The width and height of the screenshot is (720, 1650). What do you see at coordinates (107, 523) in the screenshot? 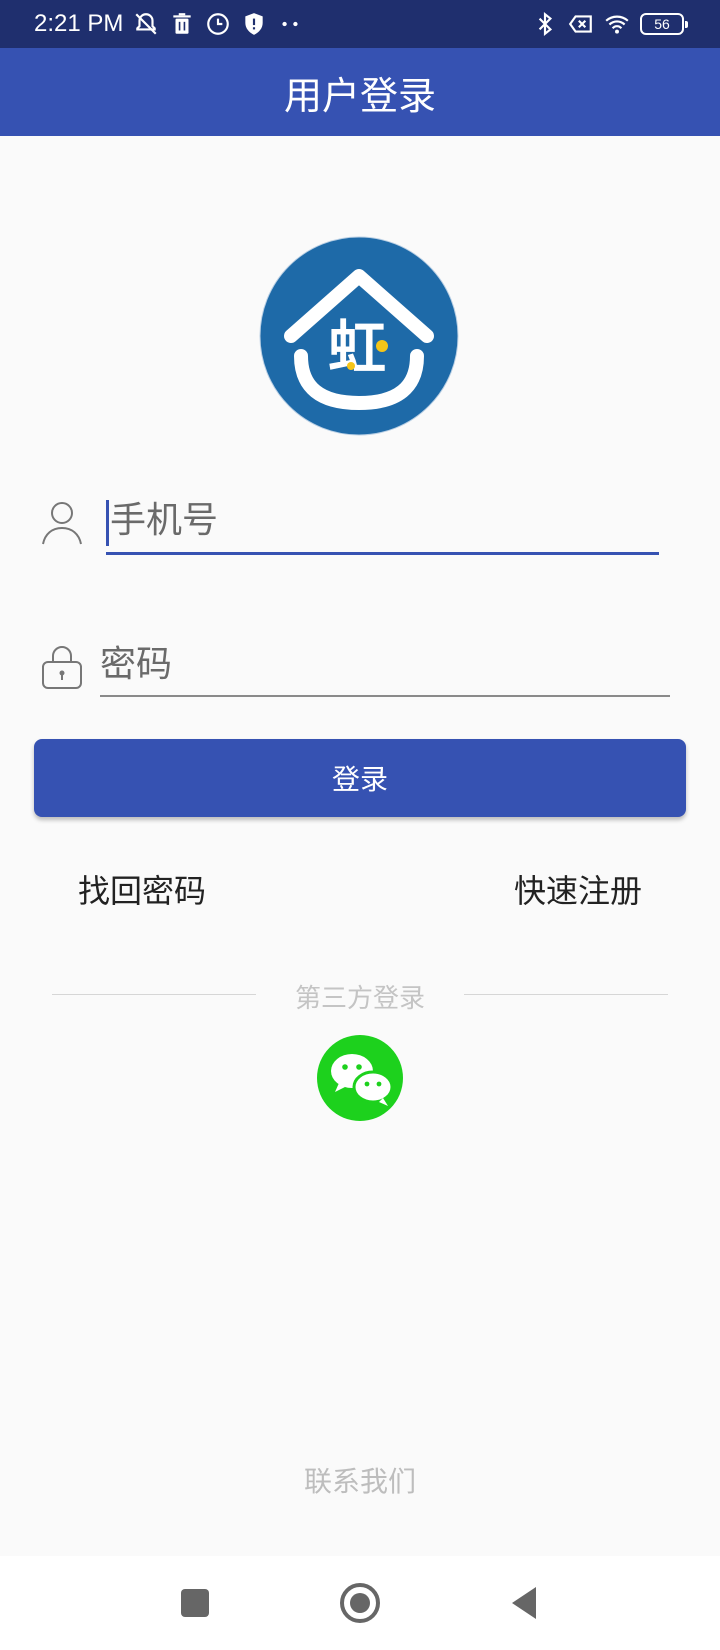
I see `text-caret` at bounding box center [107, 523].